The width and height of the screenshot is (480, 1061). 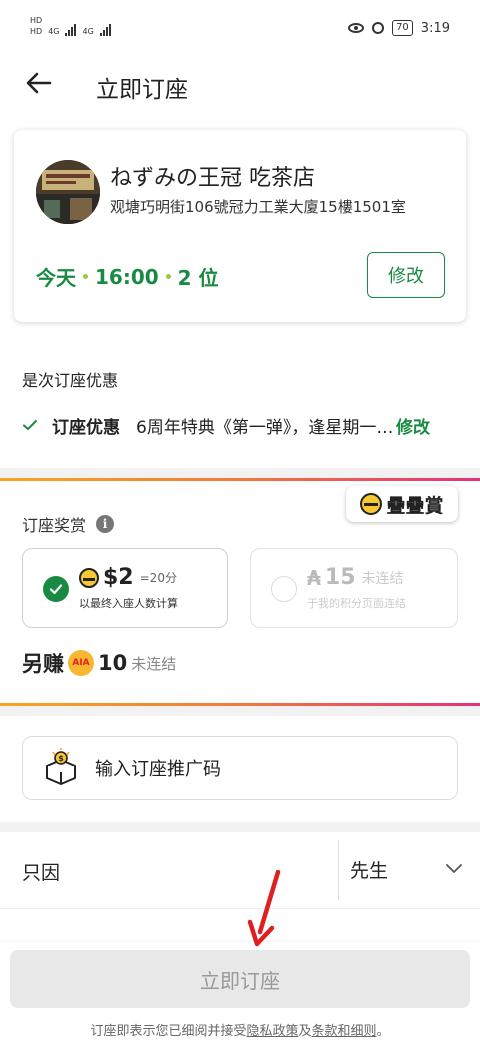 What do you see at coordinates (383, 1031) in the screenshot?
I see `terms-suffix: 。` at bounding box center [383, 1031].